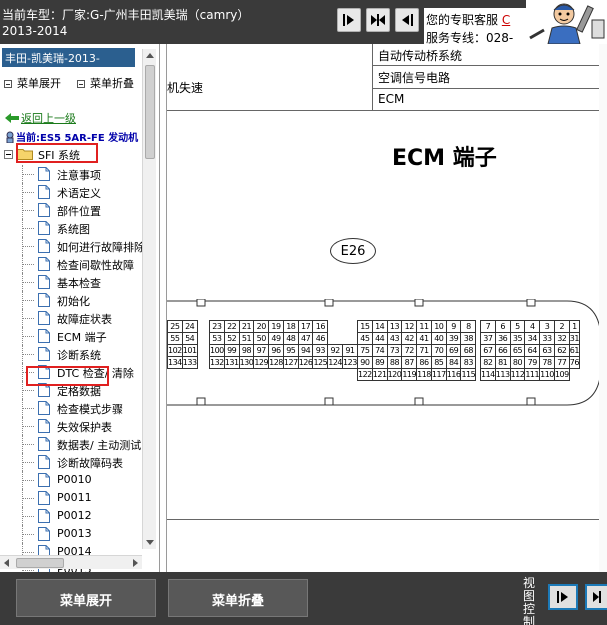  I want to click on footer-collapse-button: 菜单折叠, so click(238, 598).